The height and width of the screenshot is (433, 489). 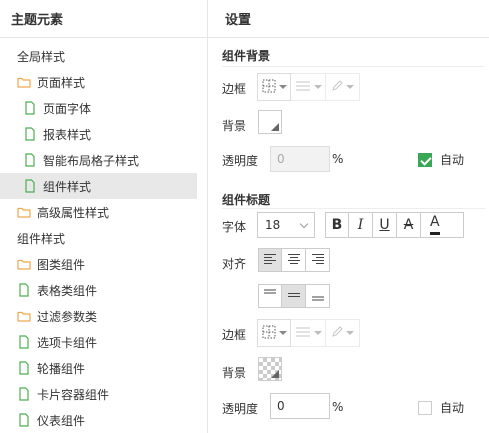 What do you see at coordinates (98, 238) in the screenshot?
I see `tree-header-widgets: 组件样式` at bounding box center [98, 238].